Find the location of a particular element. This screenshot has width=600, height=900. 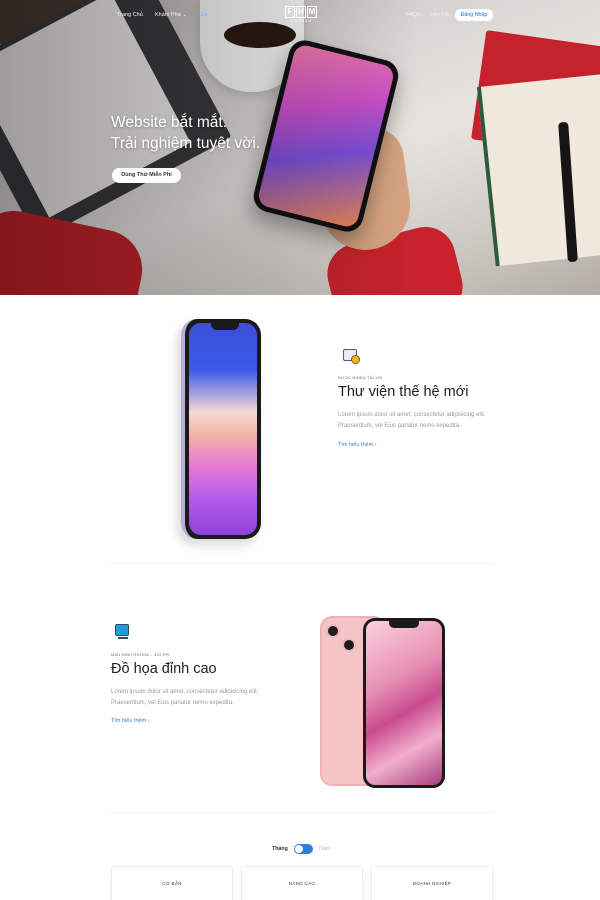

plan-name: CƠ BẢN is located at coordinates (172, 883).